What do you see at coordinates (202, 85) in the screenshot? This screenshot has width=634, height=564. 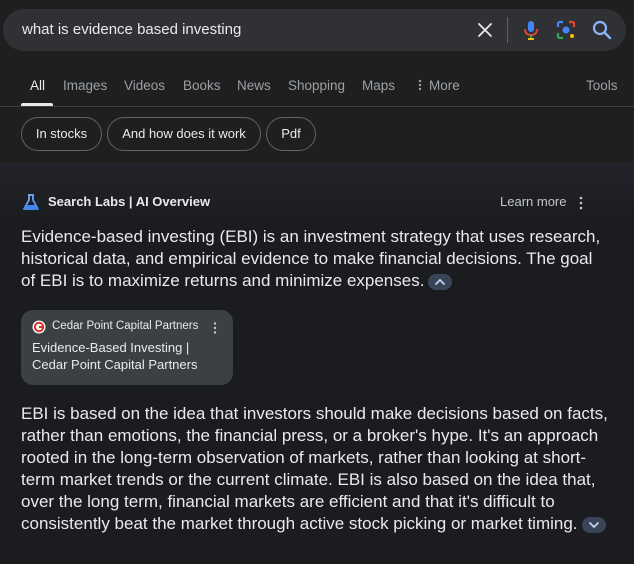 I see `tab-books: Books` at bounding box center [202, 85].